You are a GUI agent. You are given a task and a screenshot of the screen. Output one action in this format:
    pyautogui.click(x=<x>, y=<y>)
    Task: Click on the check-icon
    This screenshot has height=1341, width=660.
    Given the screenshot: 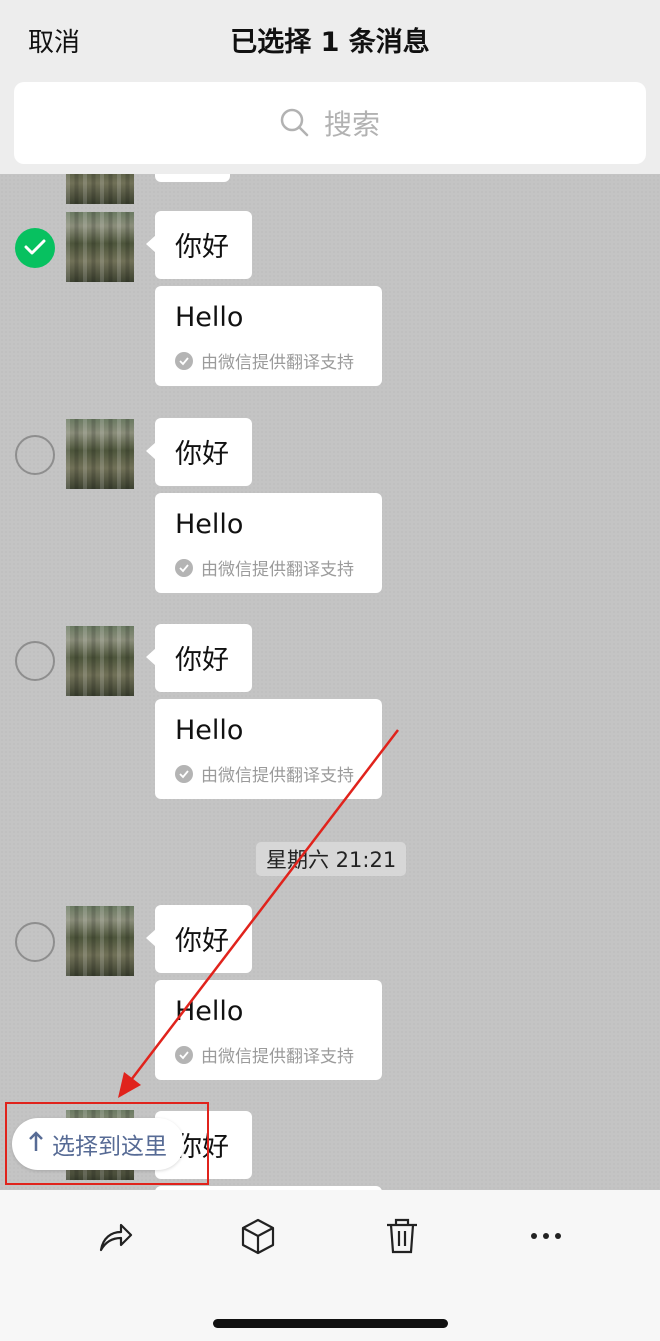 What is the action you would take?
    pyautogui.click(x=35, y=247)
    